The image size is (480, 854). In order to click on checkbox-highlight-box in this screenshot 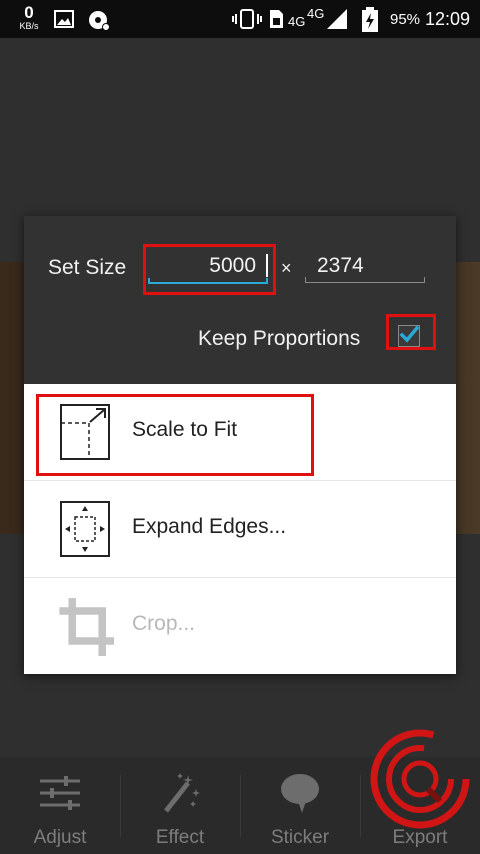, I will do `click(411, 332)`.